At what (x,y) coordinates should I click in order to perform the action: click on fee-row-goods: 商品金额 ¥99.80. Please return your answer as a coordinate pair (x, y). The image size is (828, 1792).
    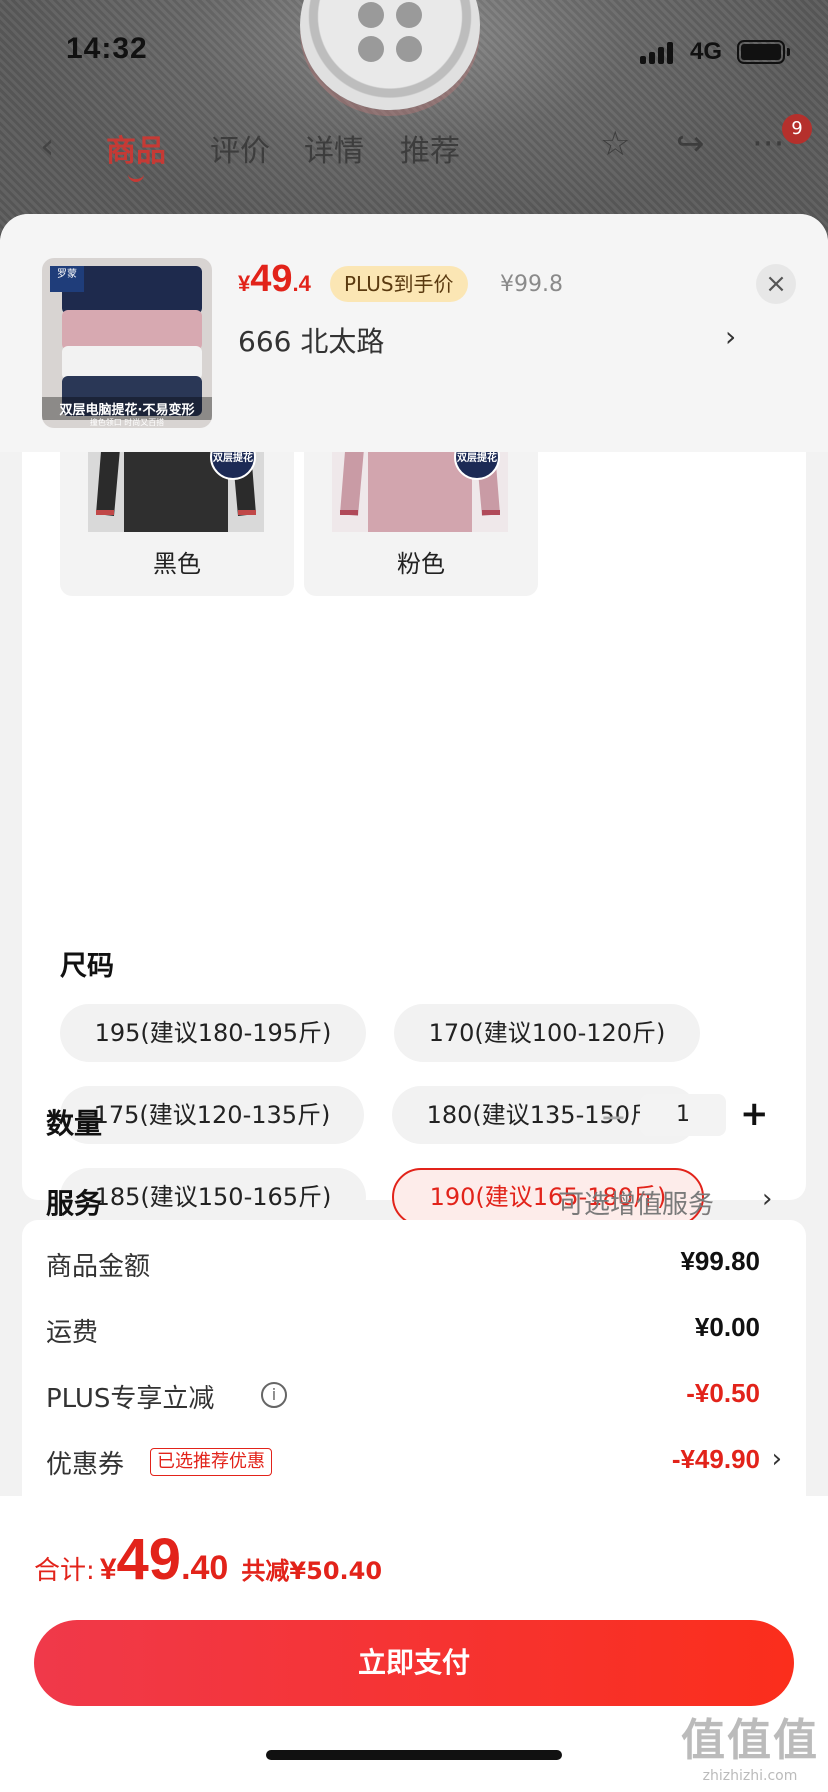
    Looking at the image, I should click on (403, 1264).